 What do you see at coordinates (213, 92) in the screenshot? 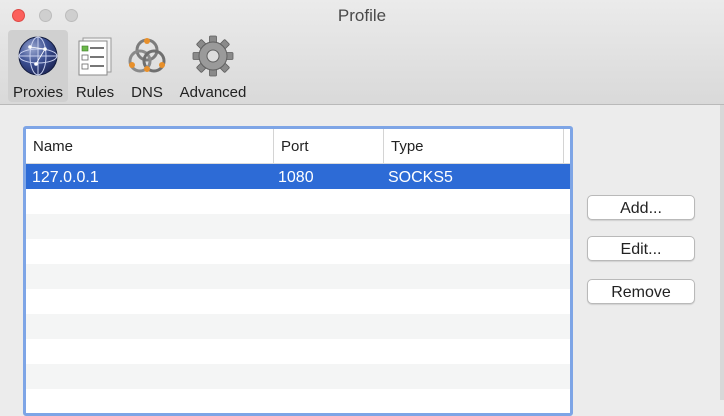
I see `toolbar-item-label: Advanced` at bounding box center [213, 92].